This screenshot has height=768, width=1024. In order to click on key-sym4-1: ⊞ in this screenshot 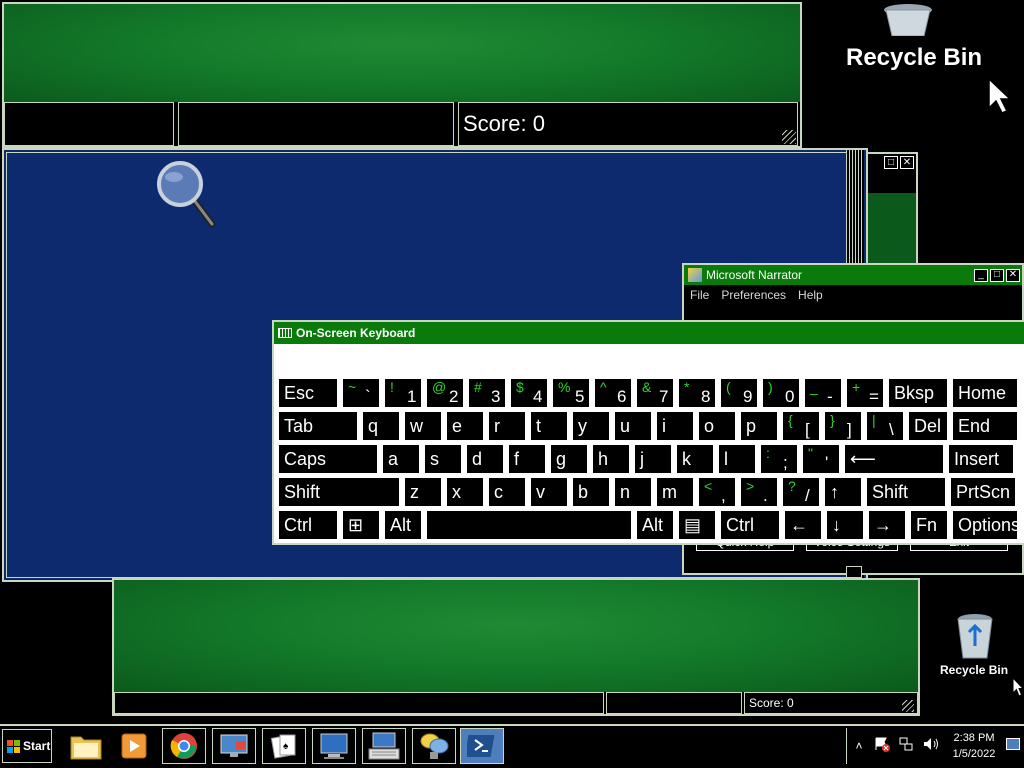, I will do `click(361, 525)`.